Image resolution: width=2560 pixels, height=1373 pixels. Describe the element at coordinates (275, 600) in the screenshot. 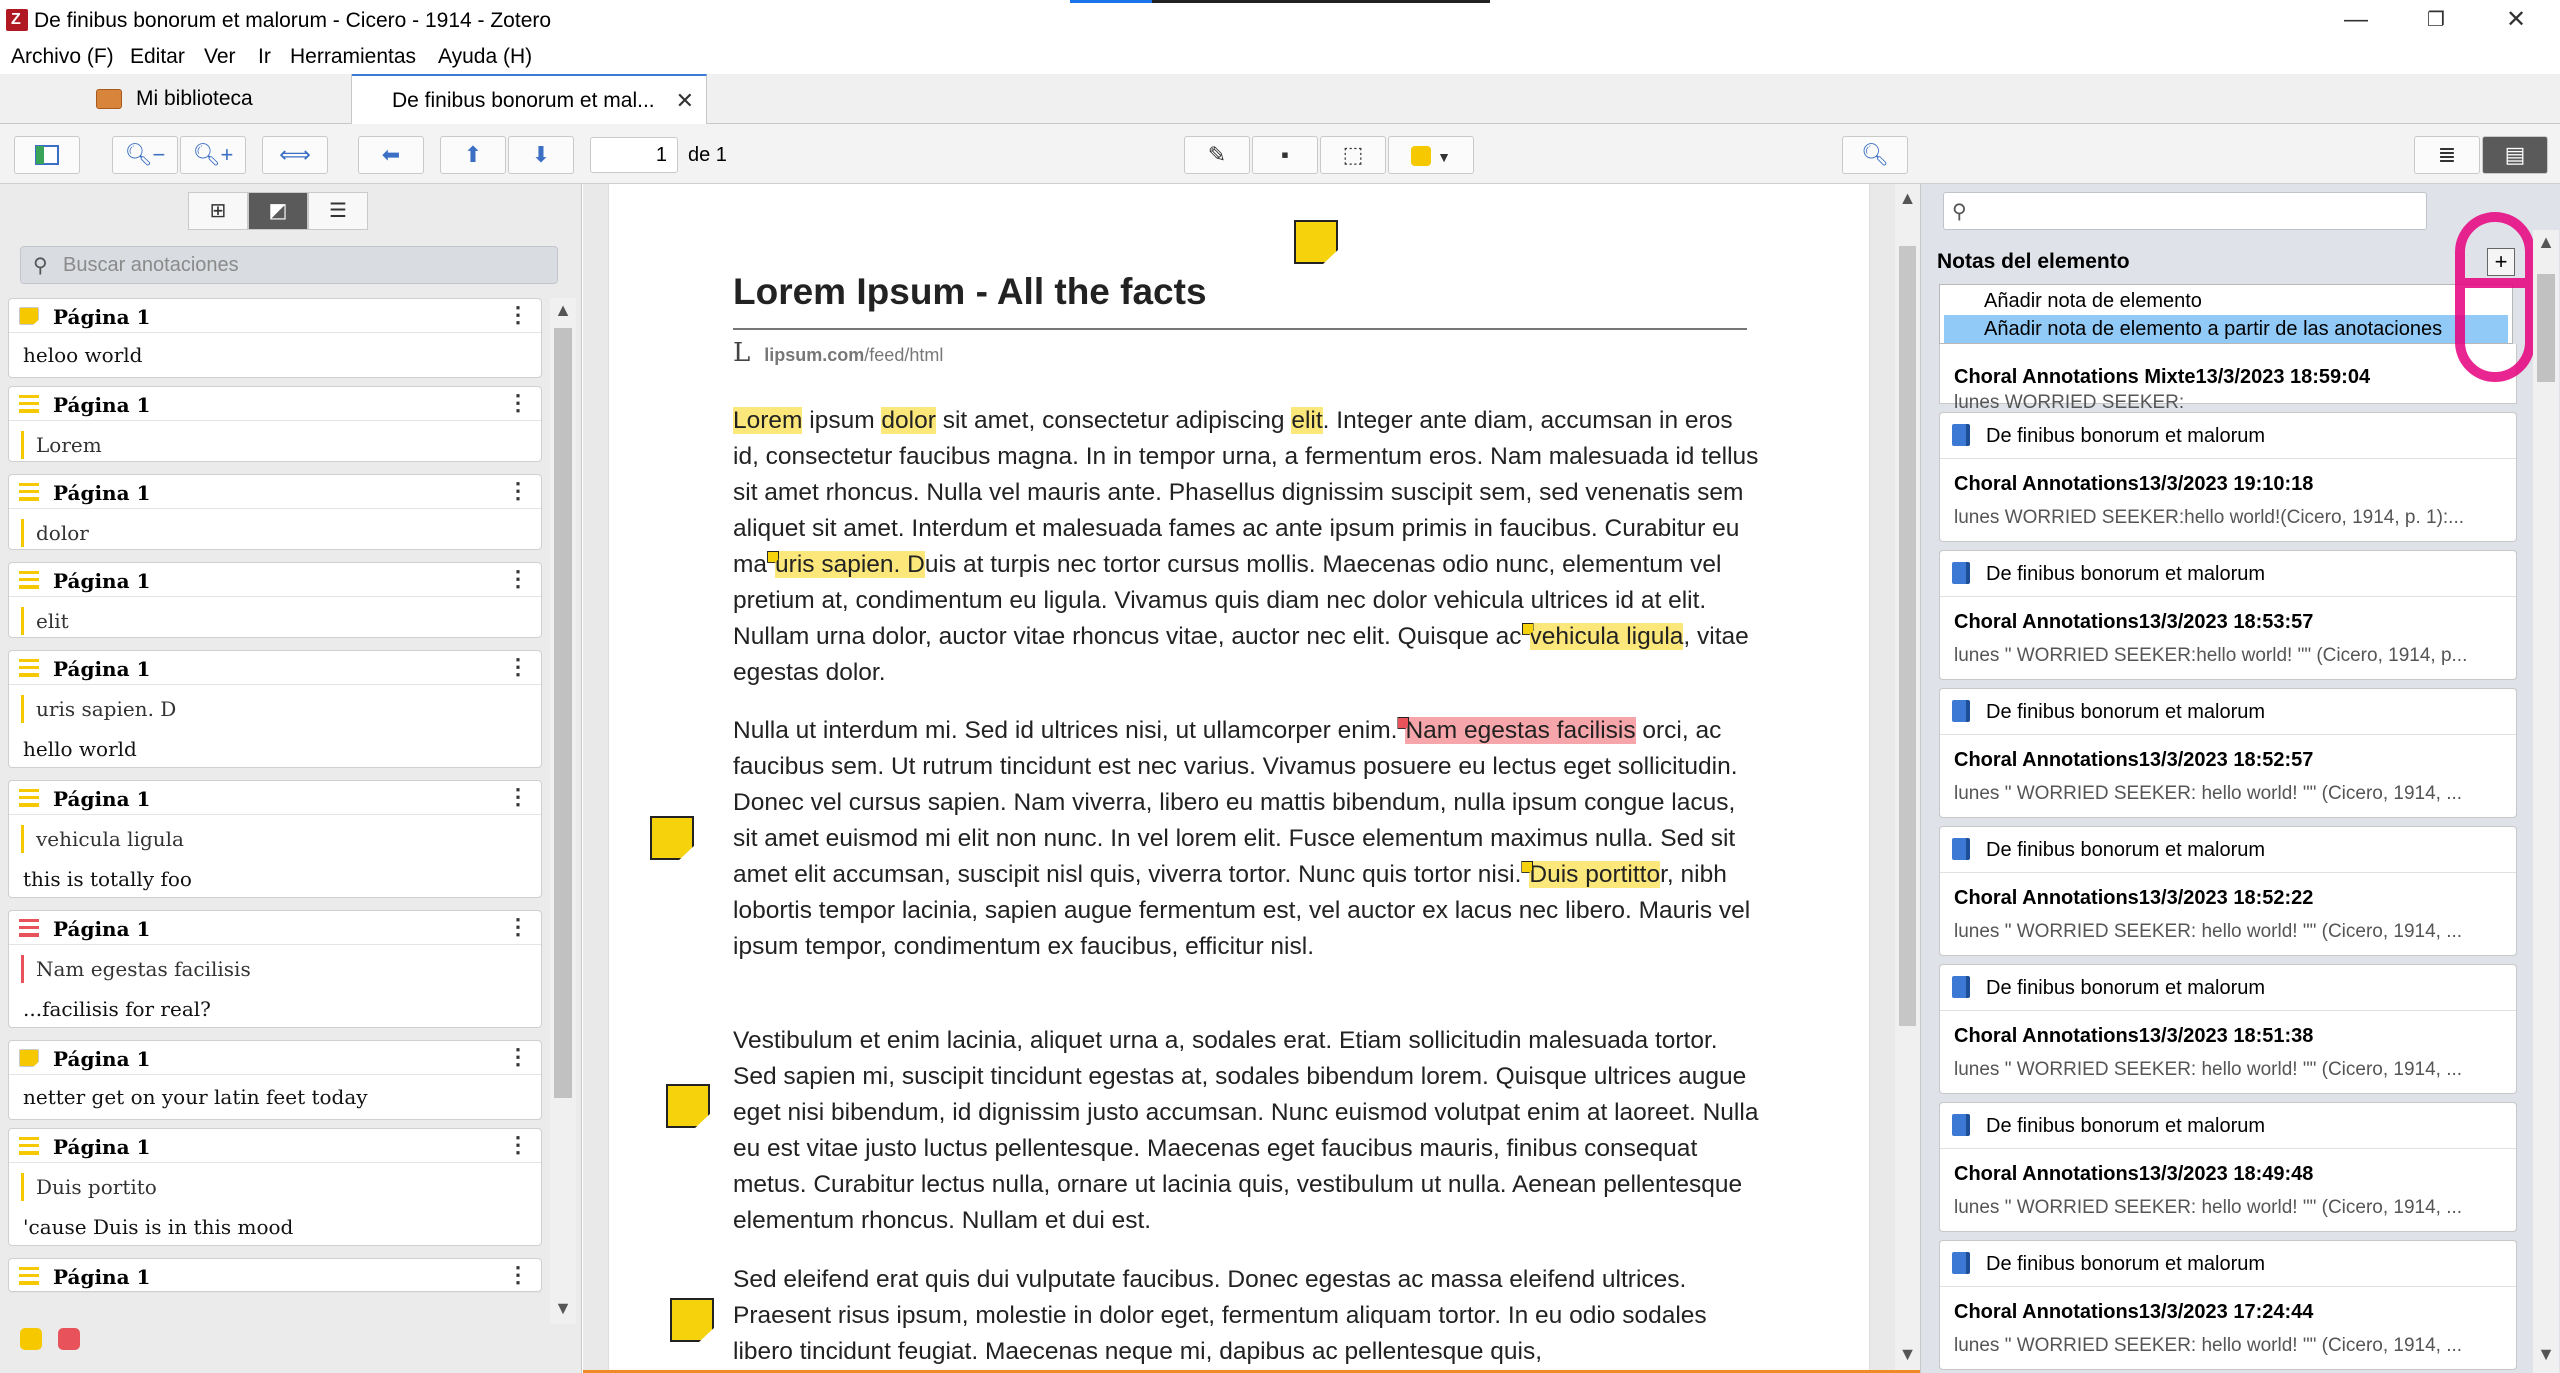

I see `annotation-card: Página 1 ⋮ elit` at that location.